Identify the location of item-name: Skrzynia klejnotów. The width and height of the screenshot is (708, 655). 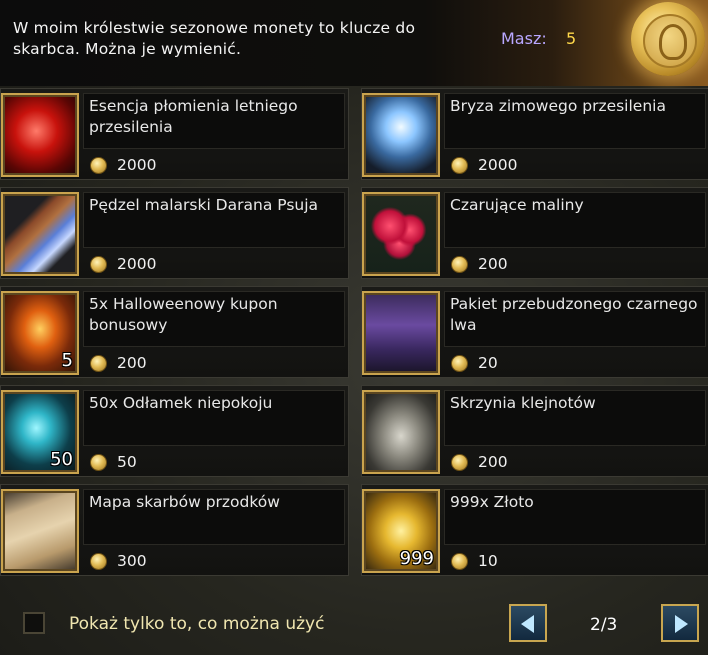
(523, 403).